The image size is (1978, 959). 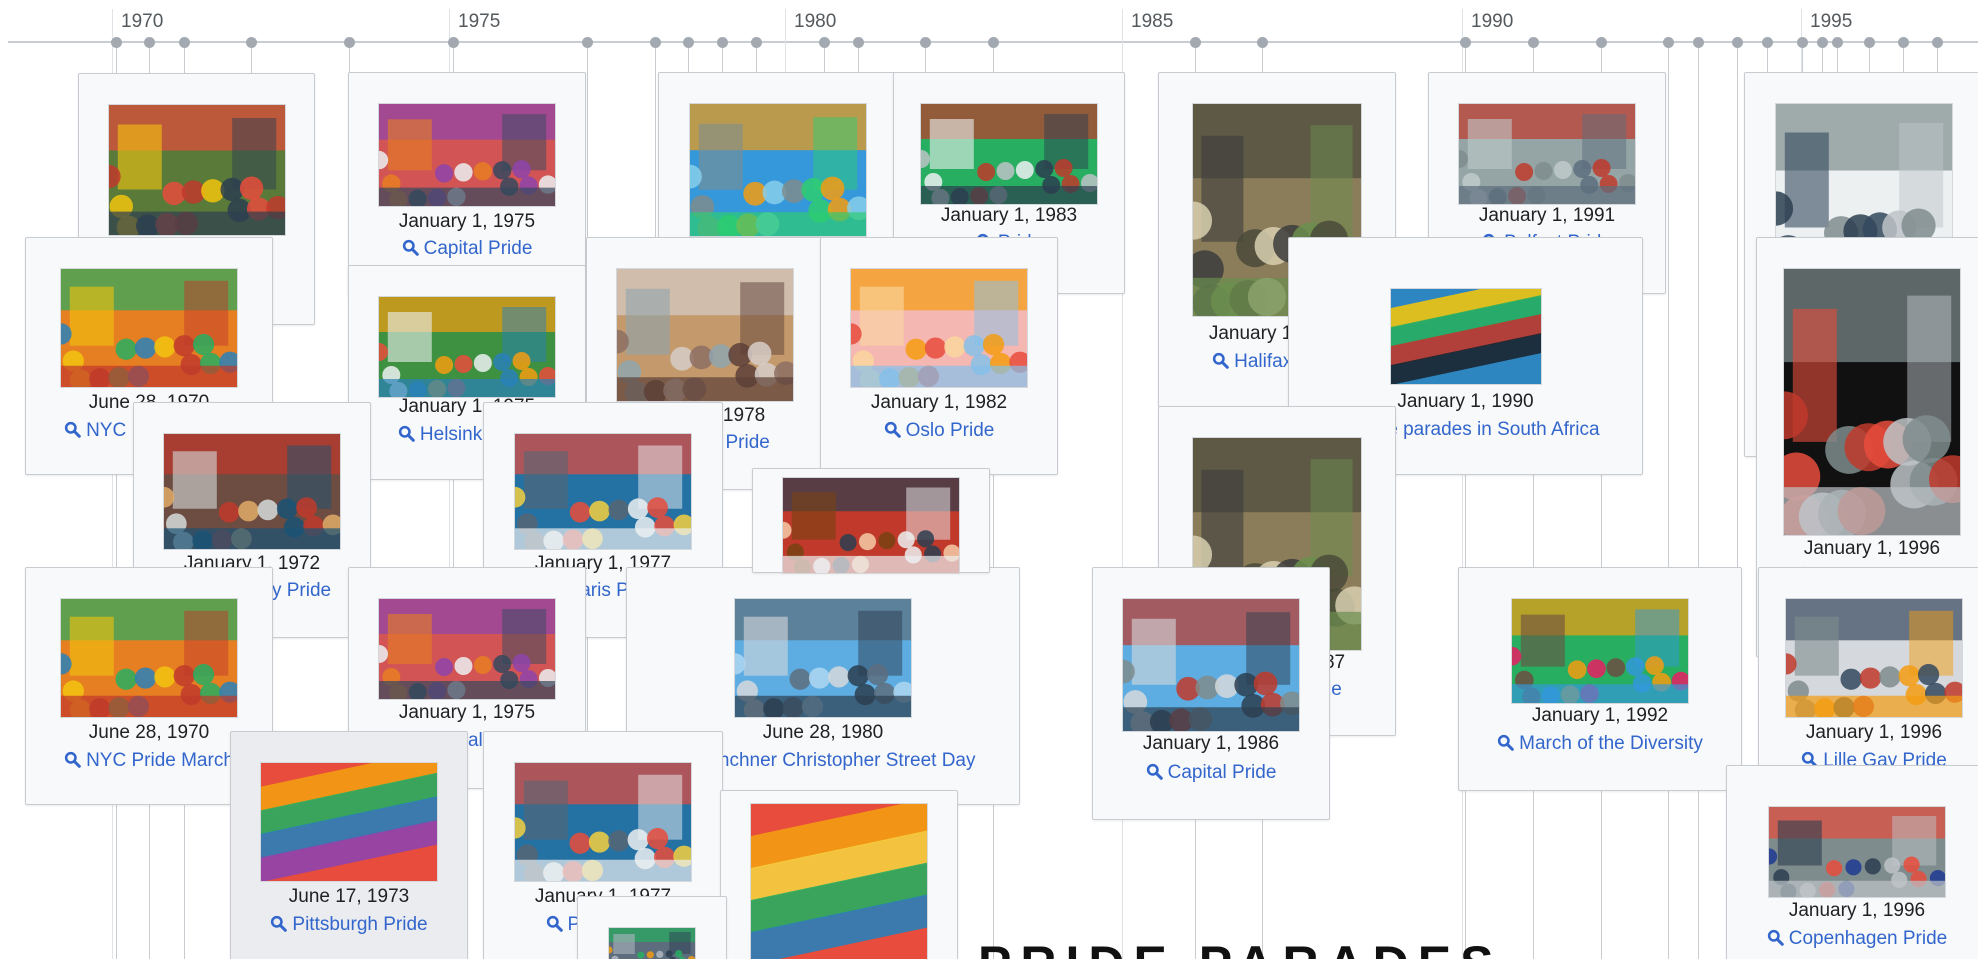 What do you see at coordinates (1600, 715) in the screenshot?
I see `event-date: January 1, 1992` at bounding box center [1600, 715].